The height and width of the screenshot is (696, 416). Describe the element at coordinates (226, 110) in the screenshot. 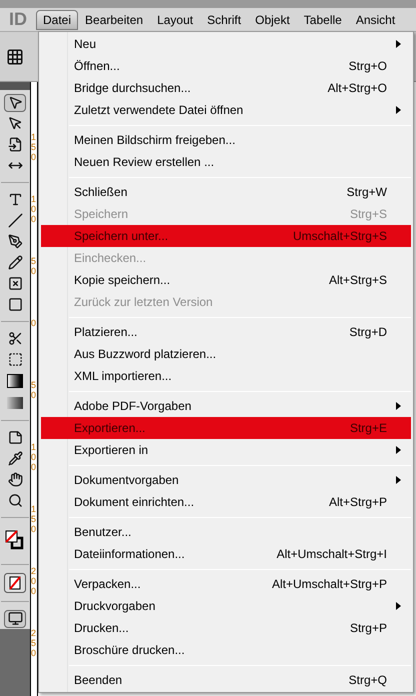

I see `menu-item: Zuletzt verwendete Datei öffnen` at that location.